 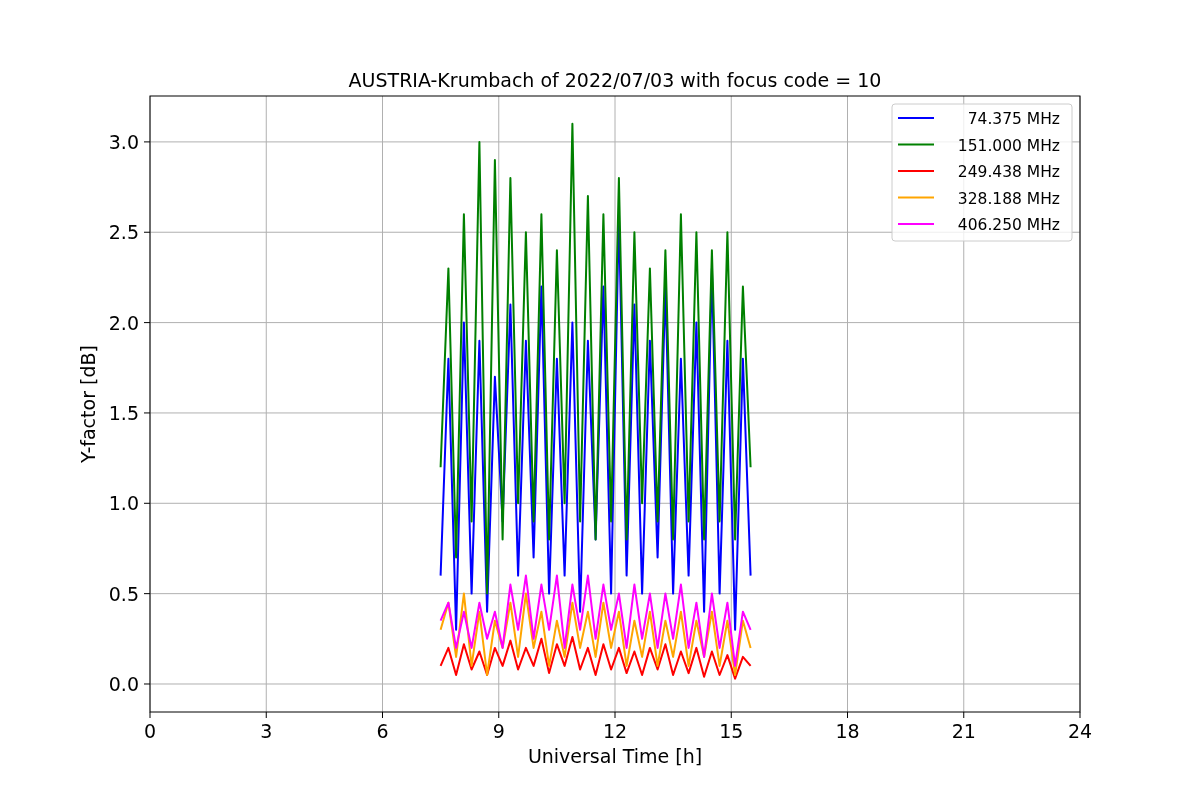 What do you see at coordinates (1080, 731) in the screenshot?
I see `tick-label: 24` at bounding box center [1080, 731].